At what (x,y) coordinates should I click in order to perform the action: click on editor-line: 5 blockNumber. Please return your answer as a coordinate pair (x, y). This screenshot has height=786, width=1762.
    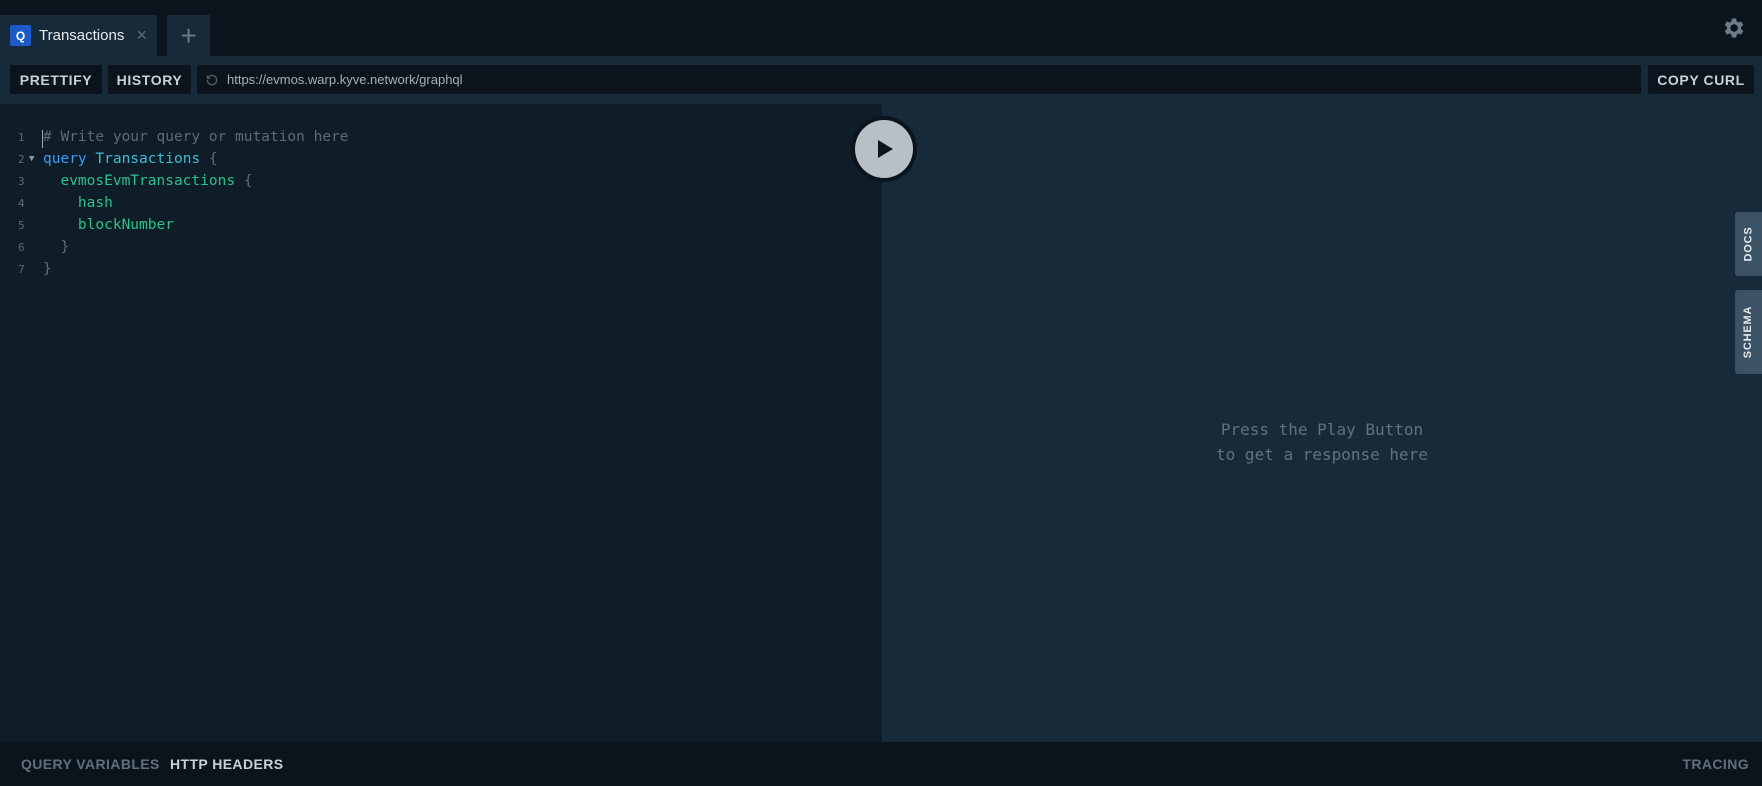
    Looking at the image, I should click on (441, 227).